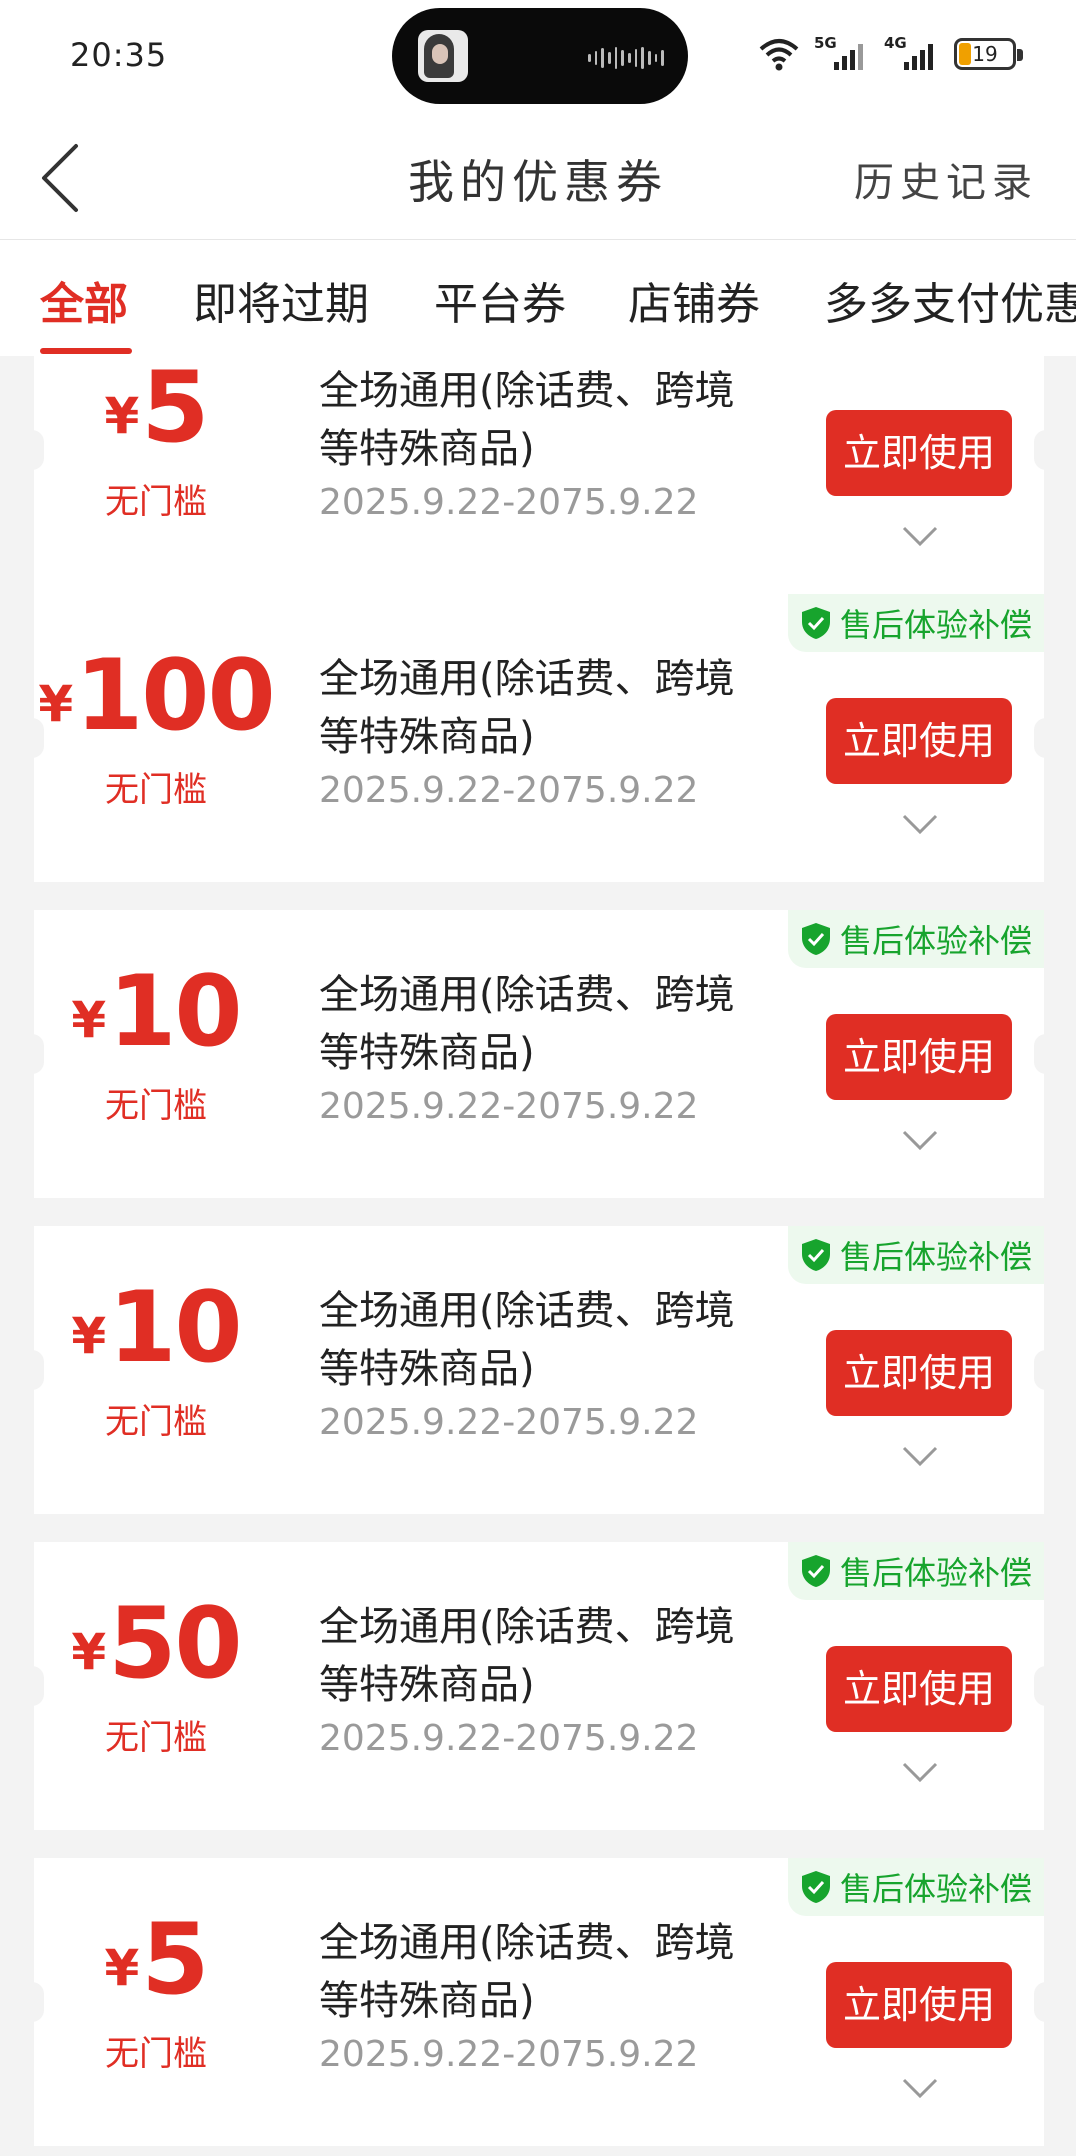  What do you see at coordinates (538, 176) in the screenshot?
I see `nav-header: 我的优惠券 历史记录` at bounding box center [538, 176].